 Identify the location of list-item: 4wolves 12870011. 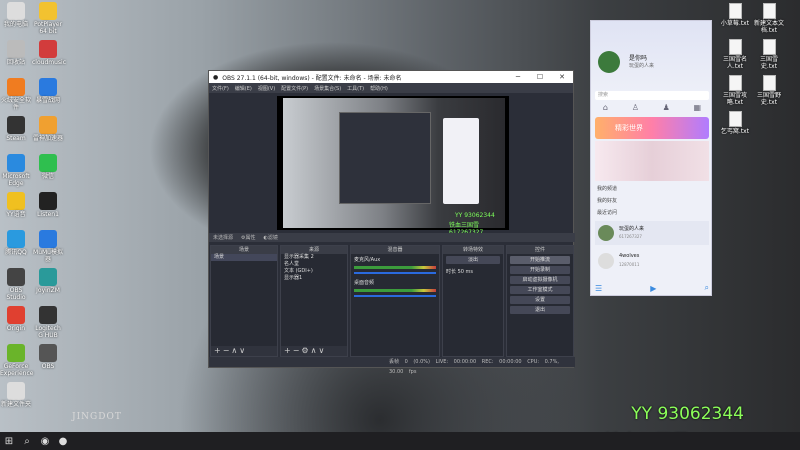
(652, 261).